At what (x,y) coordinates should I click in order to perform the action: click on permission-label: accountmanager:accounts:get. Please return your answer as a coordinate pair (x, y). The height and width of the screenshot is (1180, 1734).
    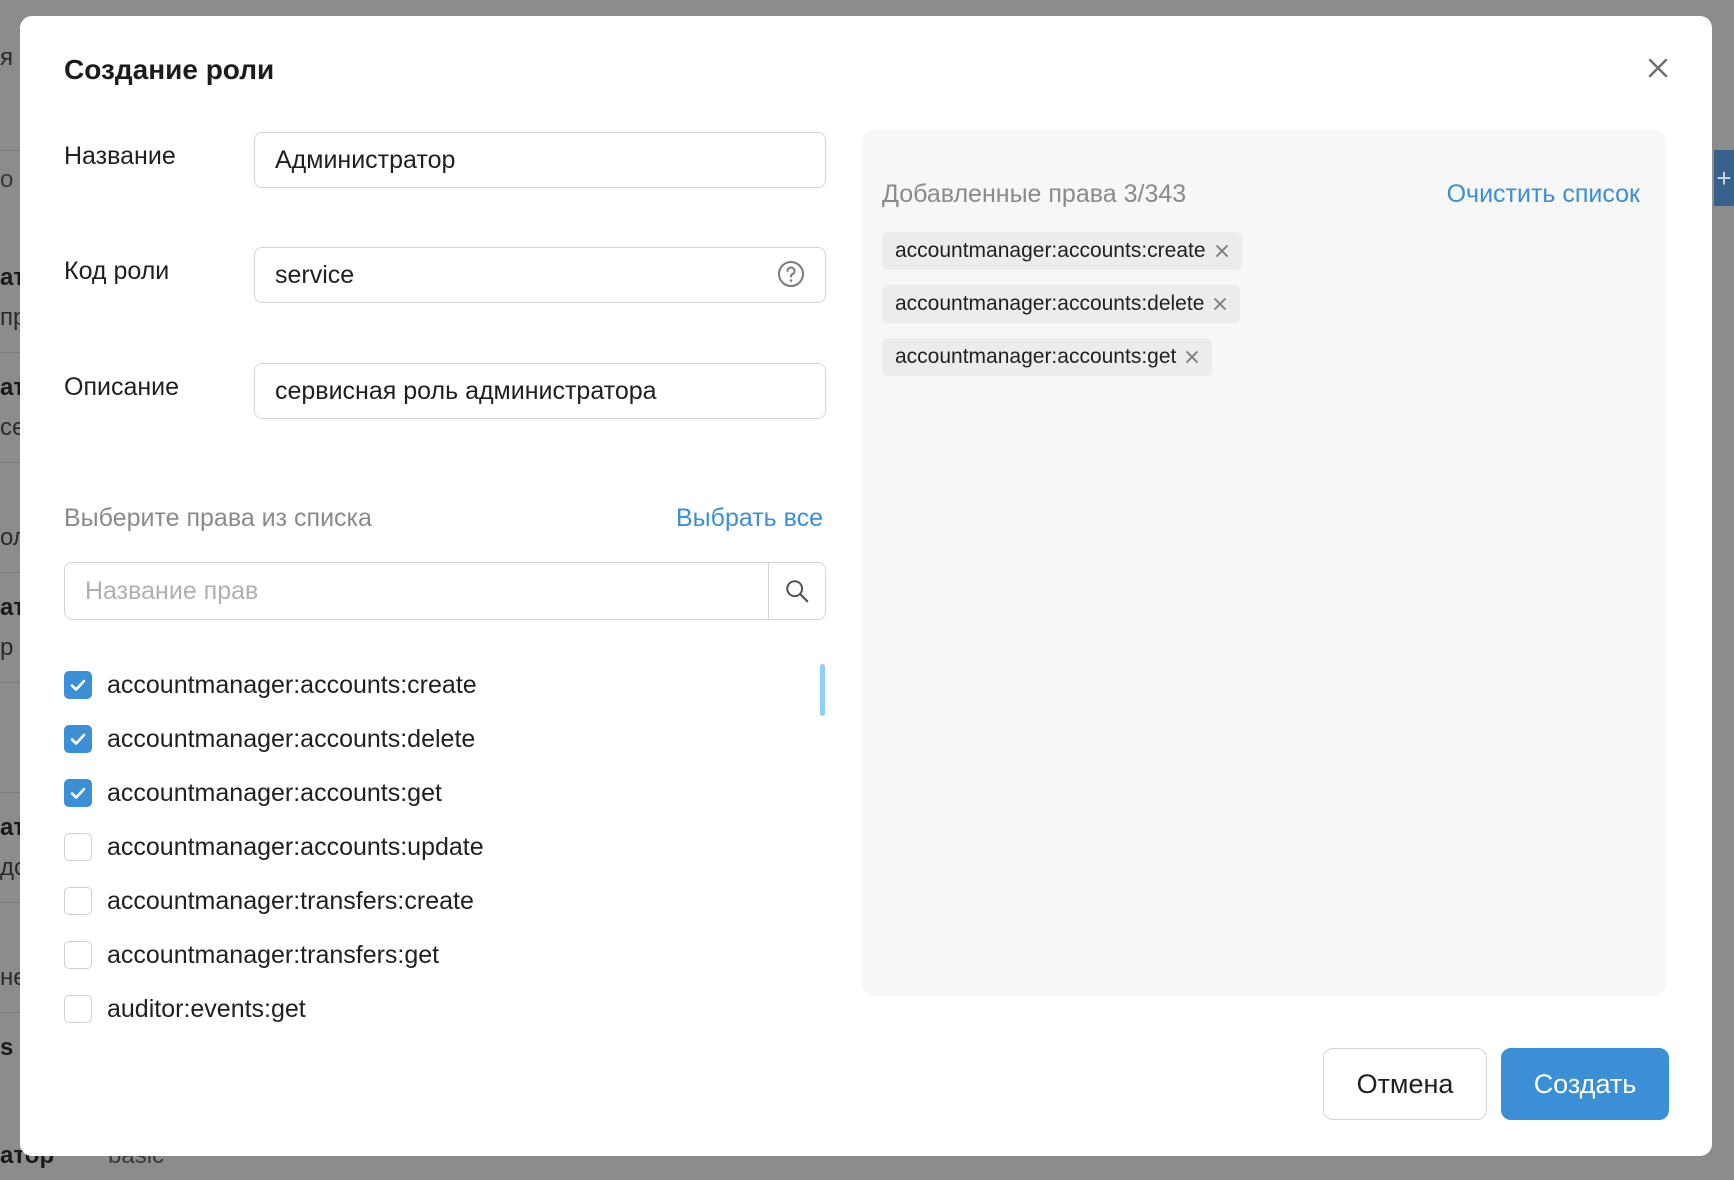
    Looking at the image, I should click on (274, 792).